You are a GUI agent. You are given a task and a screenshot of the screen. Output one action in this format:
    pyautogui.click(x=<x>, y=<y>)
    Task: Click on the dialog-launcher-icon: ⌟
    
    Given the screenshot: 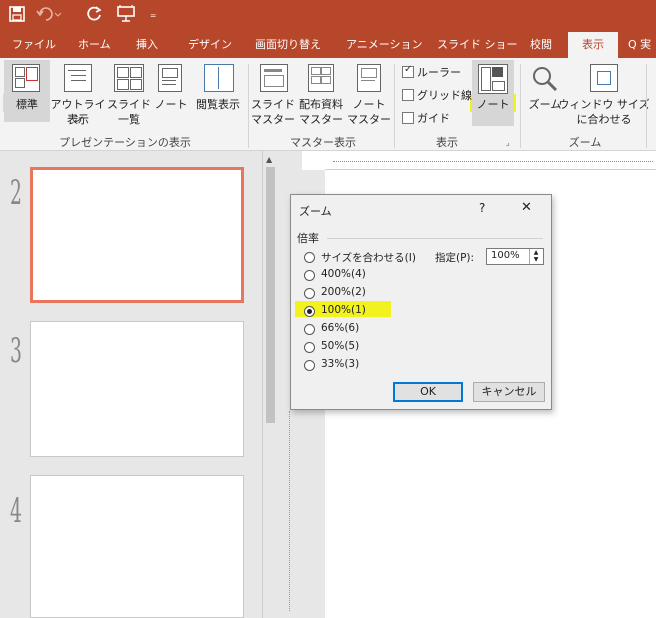 What is the action you would take?
    pyautogui.click(x=508, y=142)
    